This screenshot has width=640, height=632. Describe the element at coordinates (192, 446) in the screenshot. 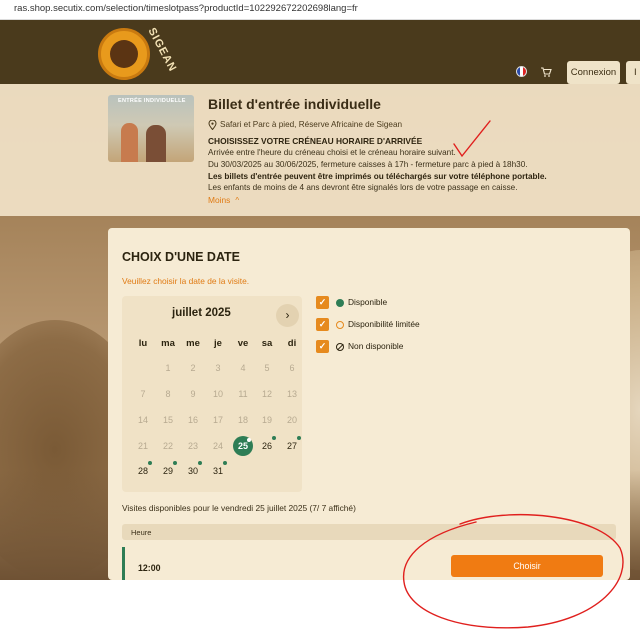

I see `calendar-day: 23` at that location.